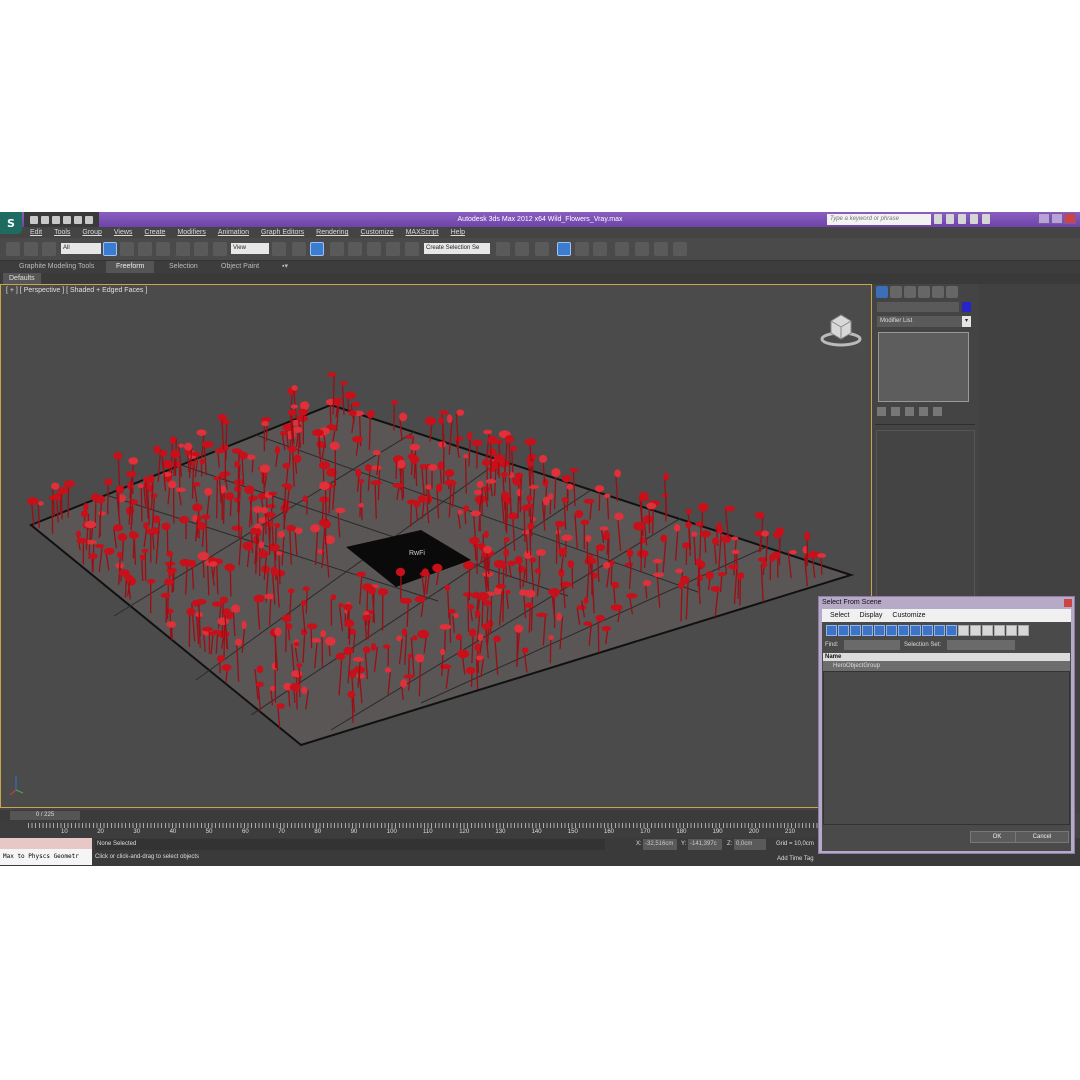 The image size is (1080, 1080). I want to click on menu-edit: Edit, so click(36, 232).